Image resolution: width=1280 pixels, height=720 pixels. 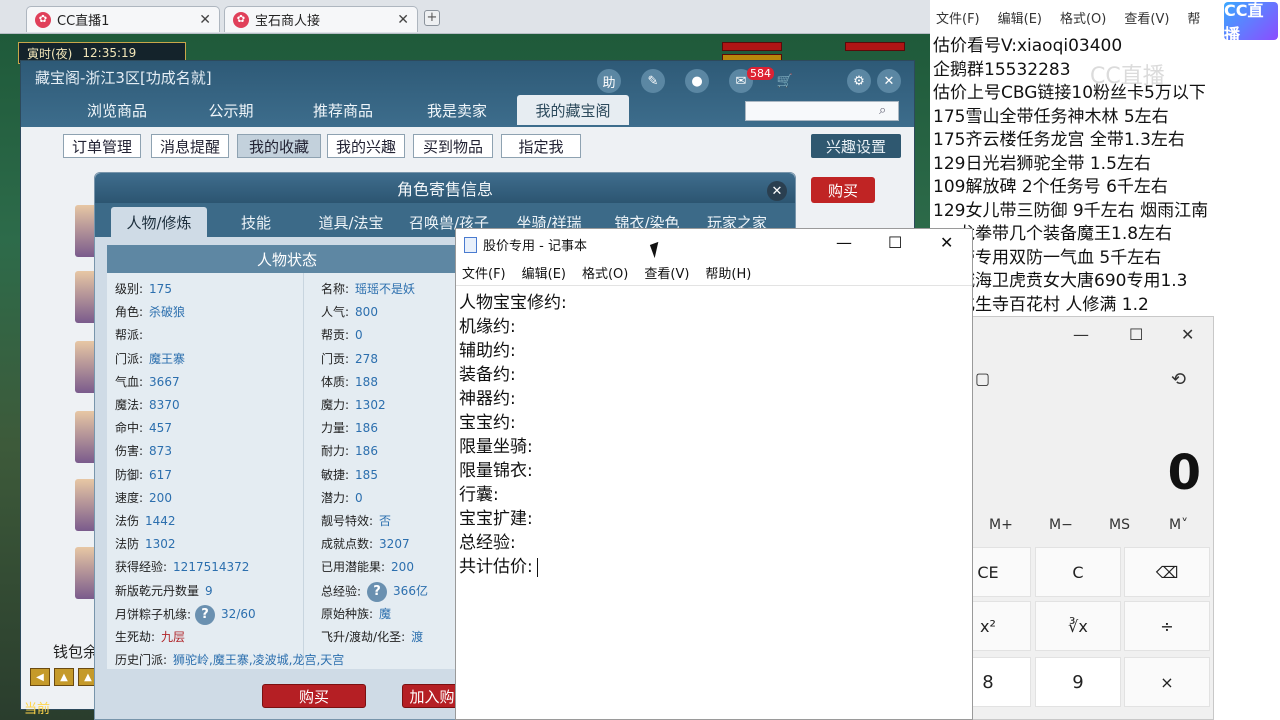 I want to click on arrow-up-icon: ▲, so click(x=64, y=677).